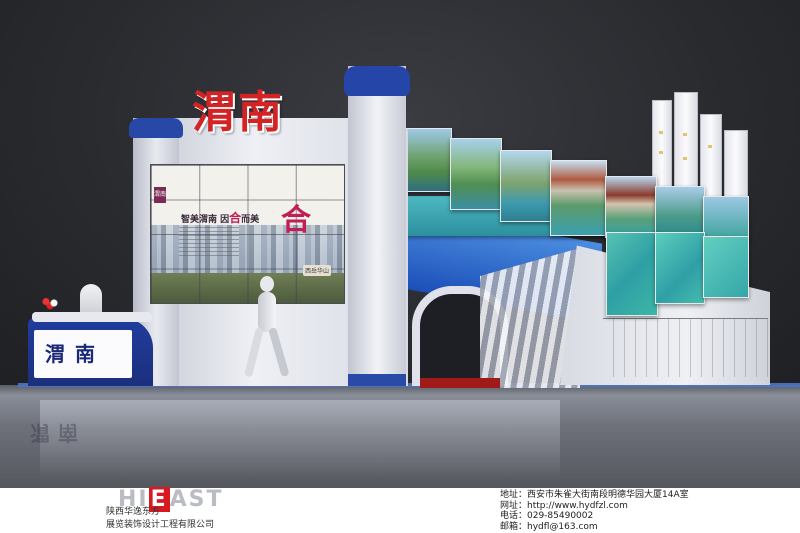 This screenshot has width=800, height=533. Describe the element at coordinates (296, 220) in the screenshot. I see `screen-big-character: 合` at that location.